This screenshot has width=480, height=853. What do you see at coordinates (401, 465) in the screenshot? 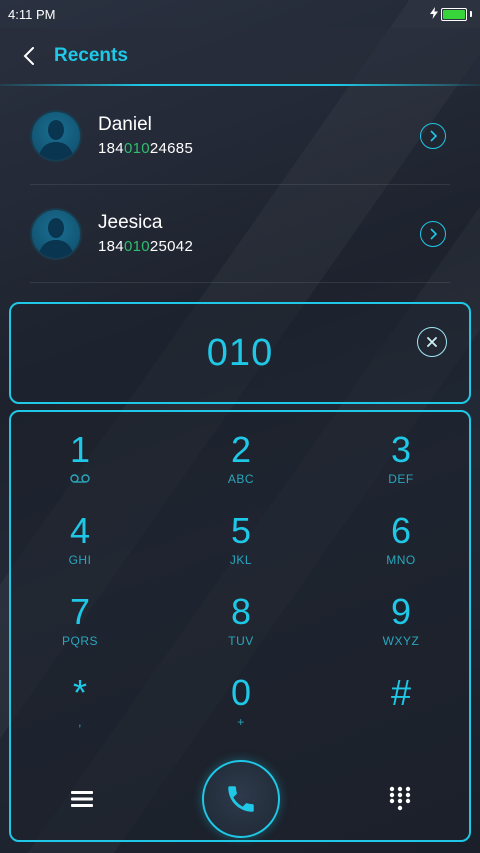
I see `key-3: 3 DEF` at bounding box center [401, 465].